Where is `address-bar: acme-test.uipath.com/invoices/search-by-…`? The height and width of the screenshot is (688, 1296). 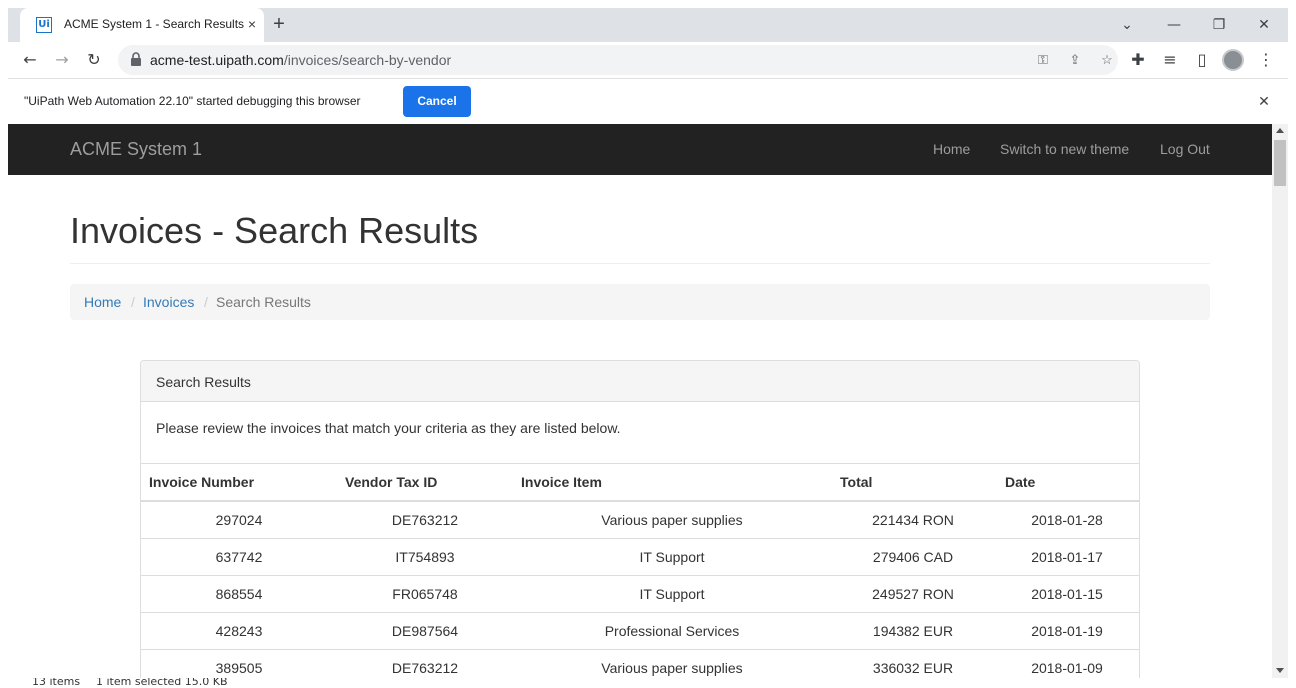
address-bar: acme-test.uipath.com/invoices/search-by-… is located at coordinates (618, 60).